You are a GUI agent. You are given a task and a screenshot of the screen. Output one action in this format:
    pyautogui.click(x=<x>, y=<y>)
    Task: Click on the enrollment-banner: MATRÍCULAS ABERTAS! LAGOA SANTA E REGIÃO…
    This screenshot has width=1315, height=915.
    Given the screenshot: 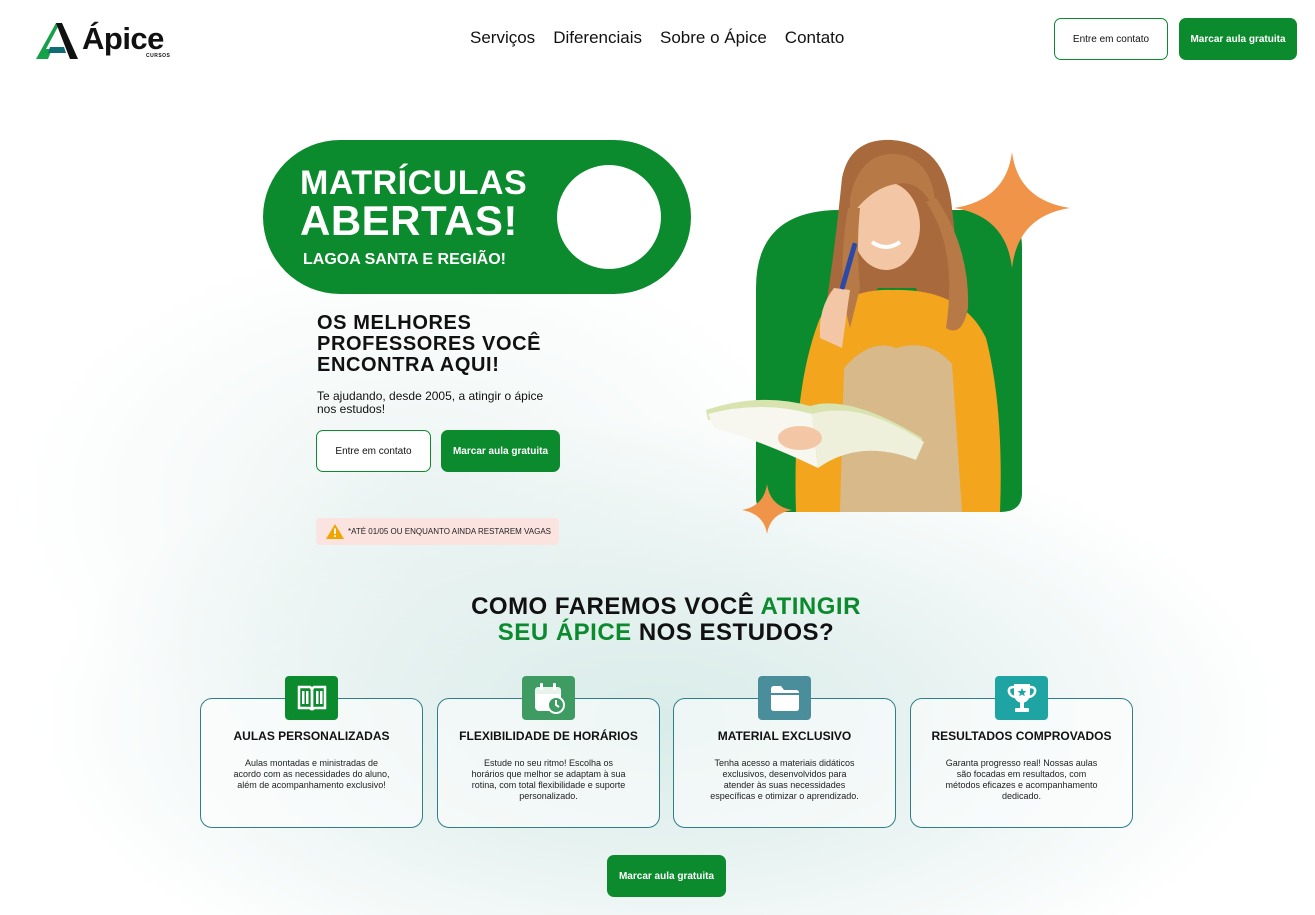 What is the action you would take?
    pyautogui.click(x=477, y=217)
    